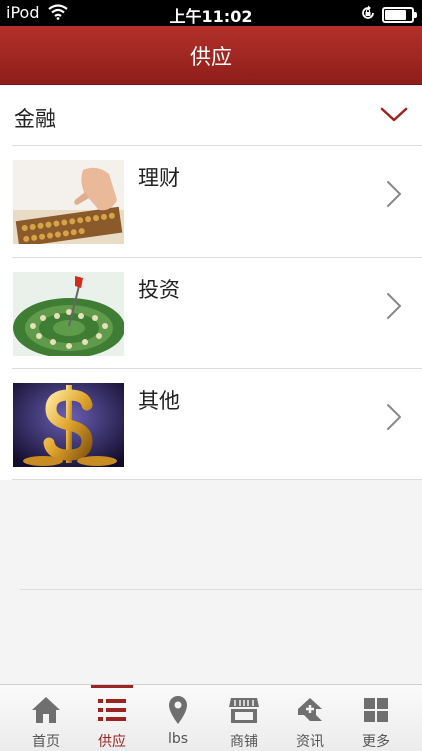 The width and height of the screenshot is (422, 751). Describe the element at coordinates (368, 15) in the screenshot. I see `rotation-lock-icon` at that location.